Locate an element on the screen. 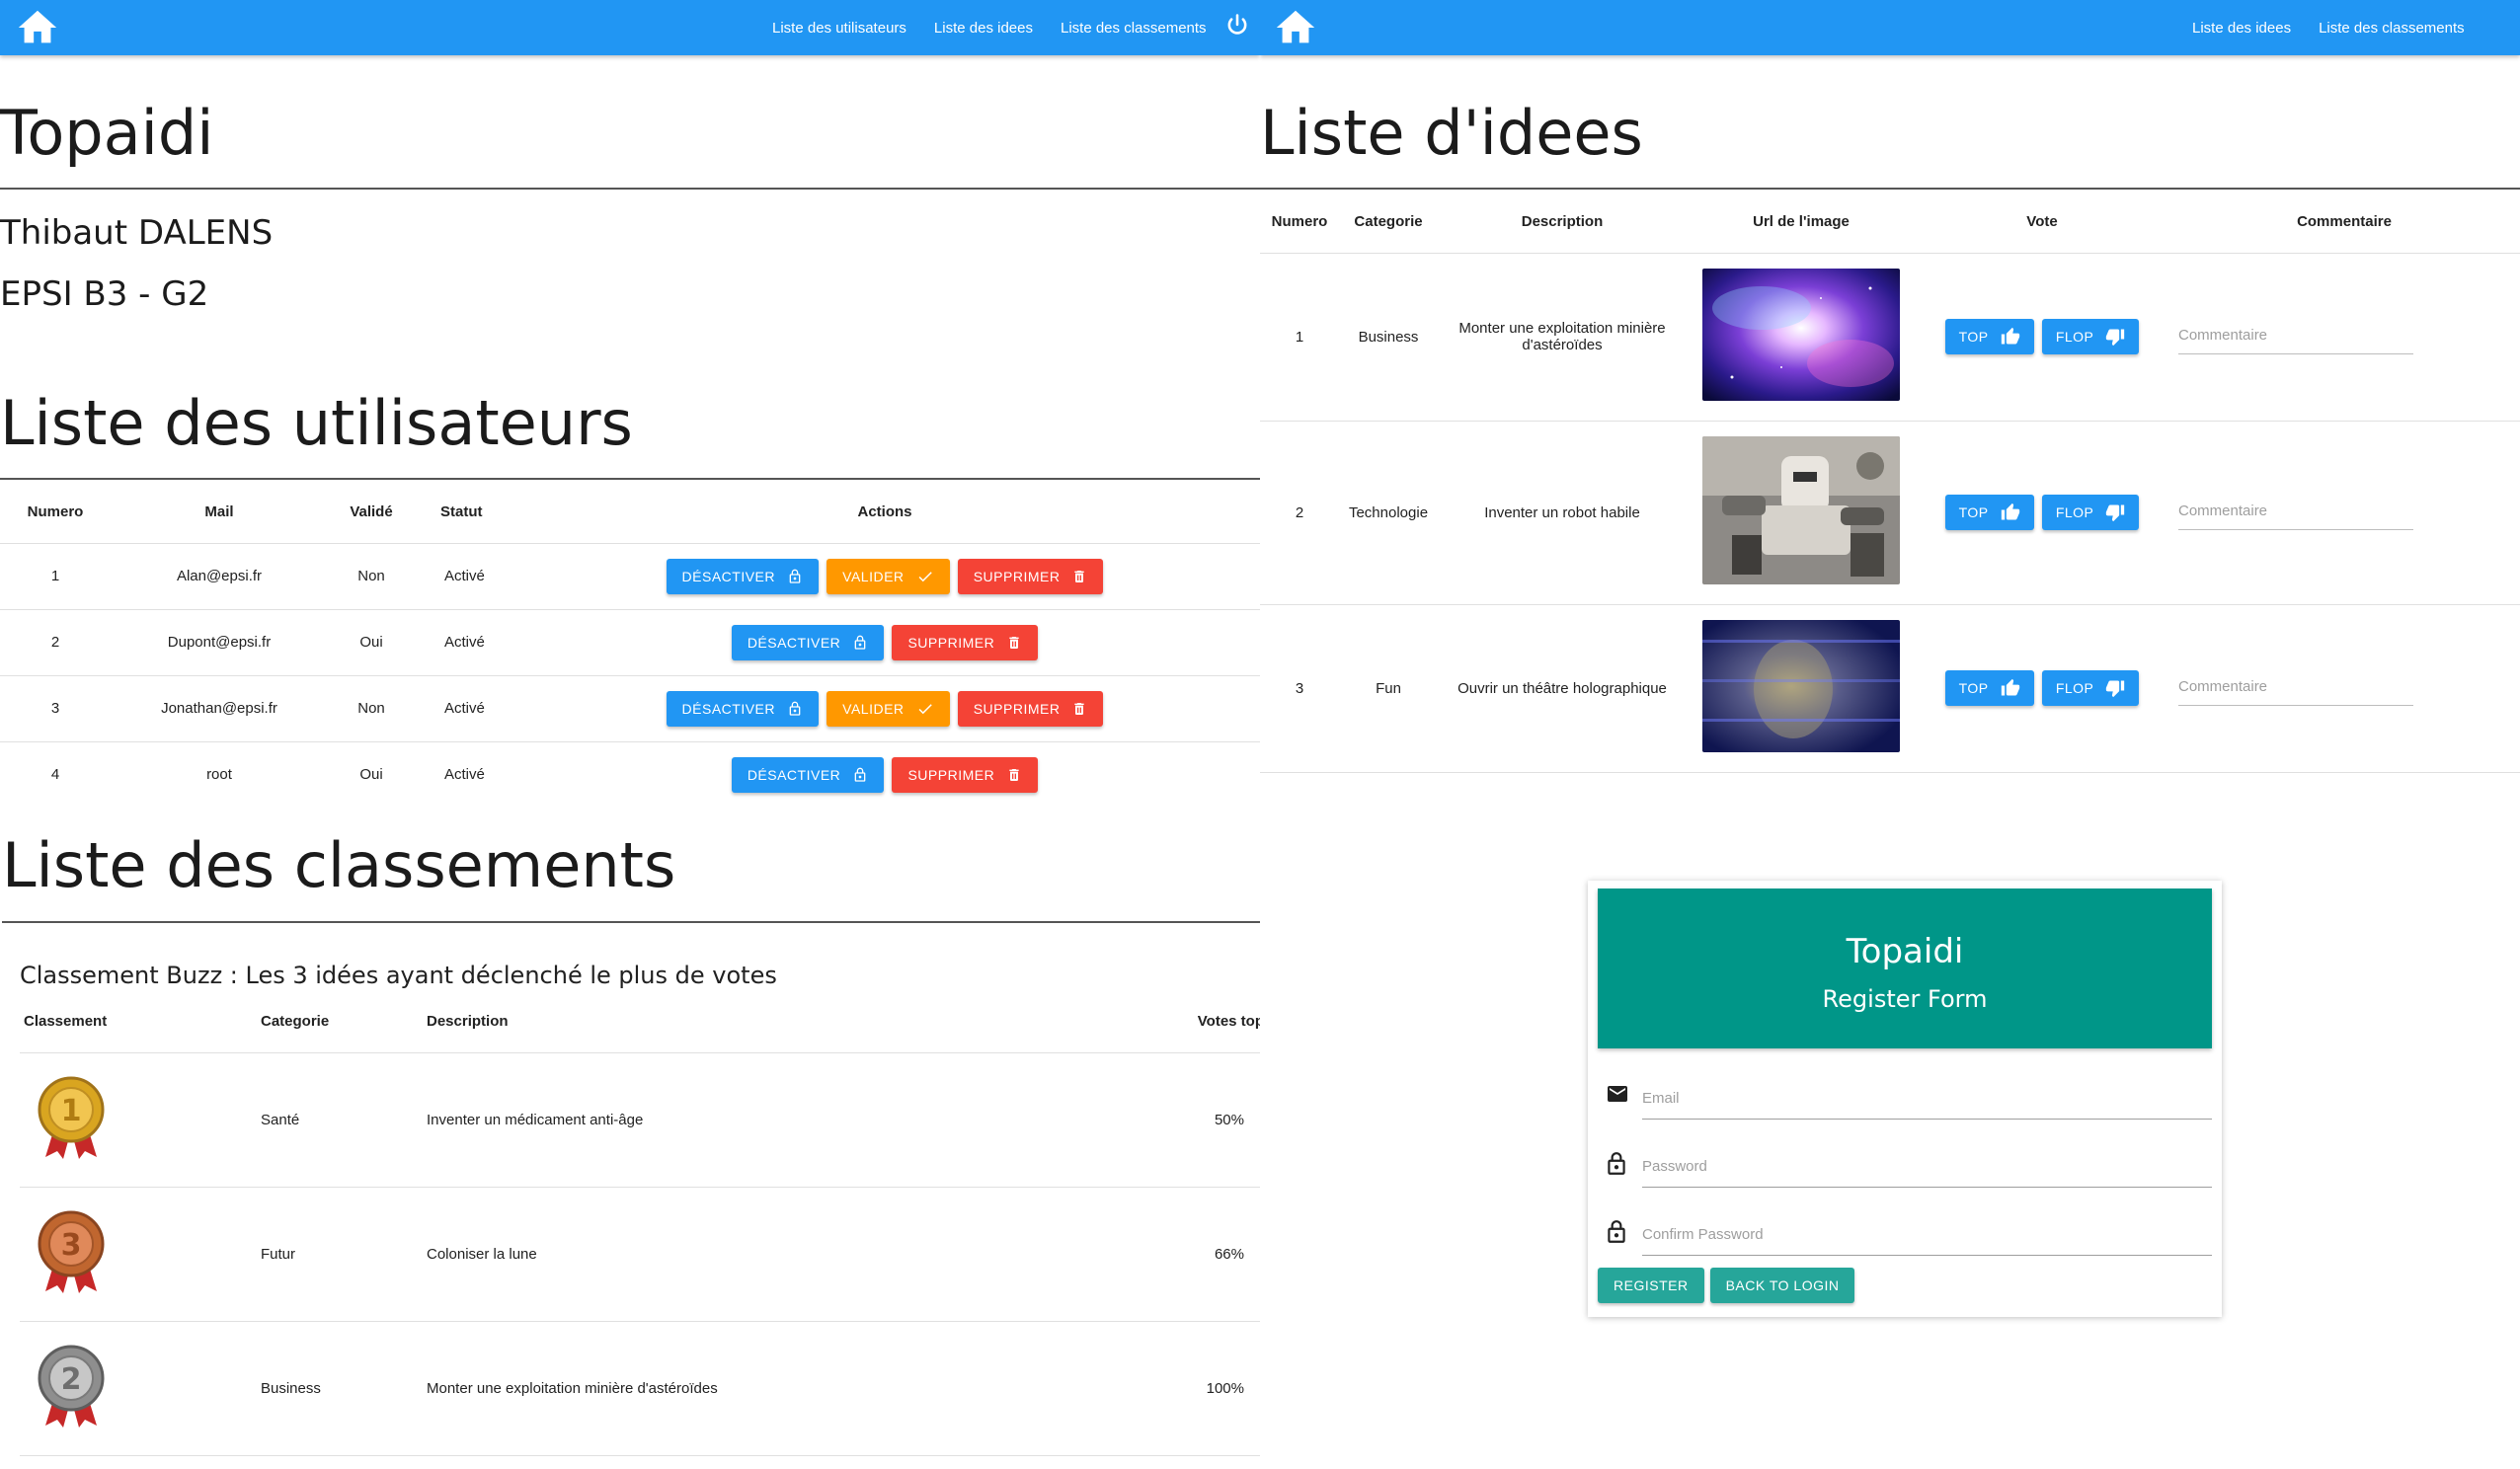 The image size is (2520, 1469). bronze-medal-icon: 3 is located at coordinates (72, 1251).